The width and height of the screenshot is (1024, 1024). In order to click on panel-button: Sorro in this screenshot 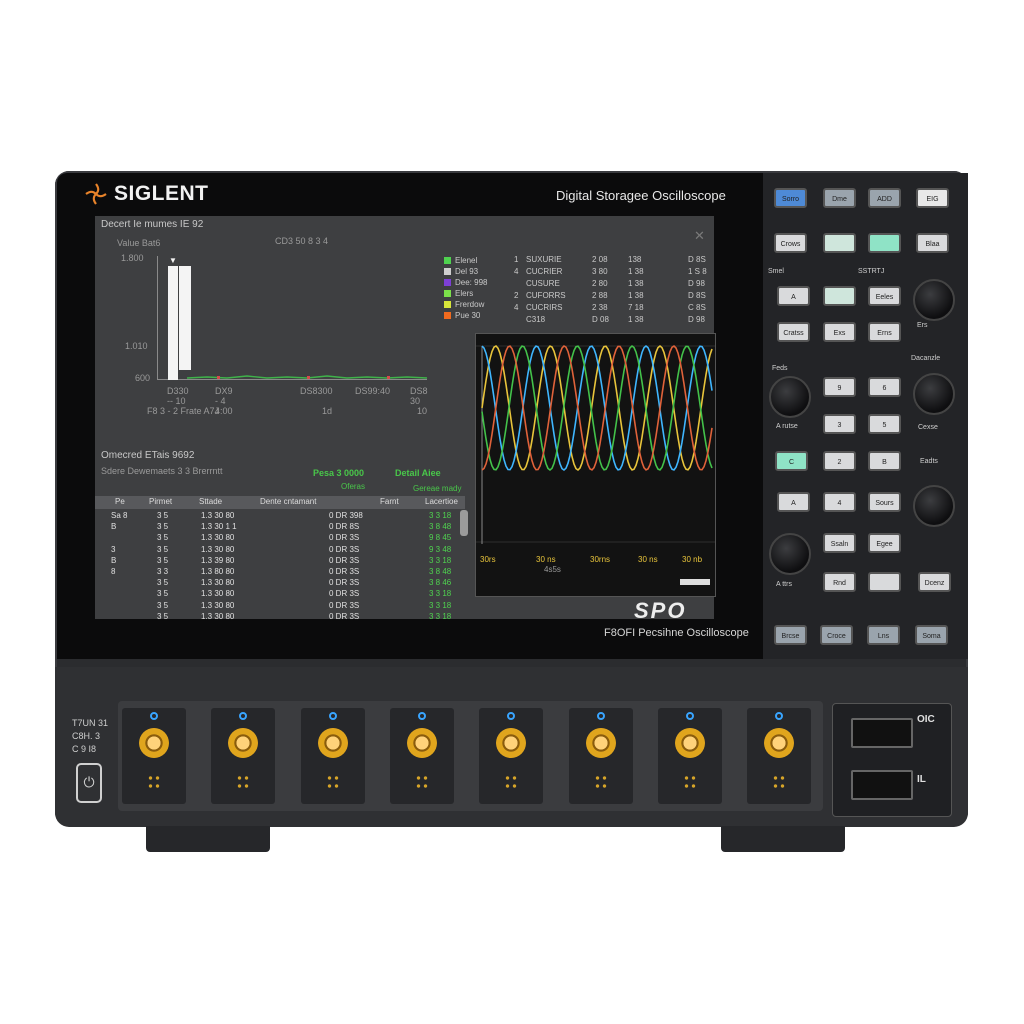, I will do `click(790, 198)`.